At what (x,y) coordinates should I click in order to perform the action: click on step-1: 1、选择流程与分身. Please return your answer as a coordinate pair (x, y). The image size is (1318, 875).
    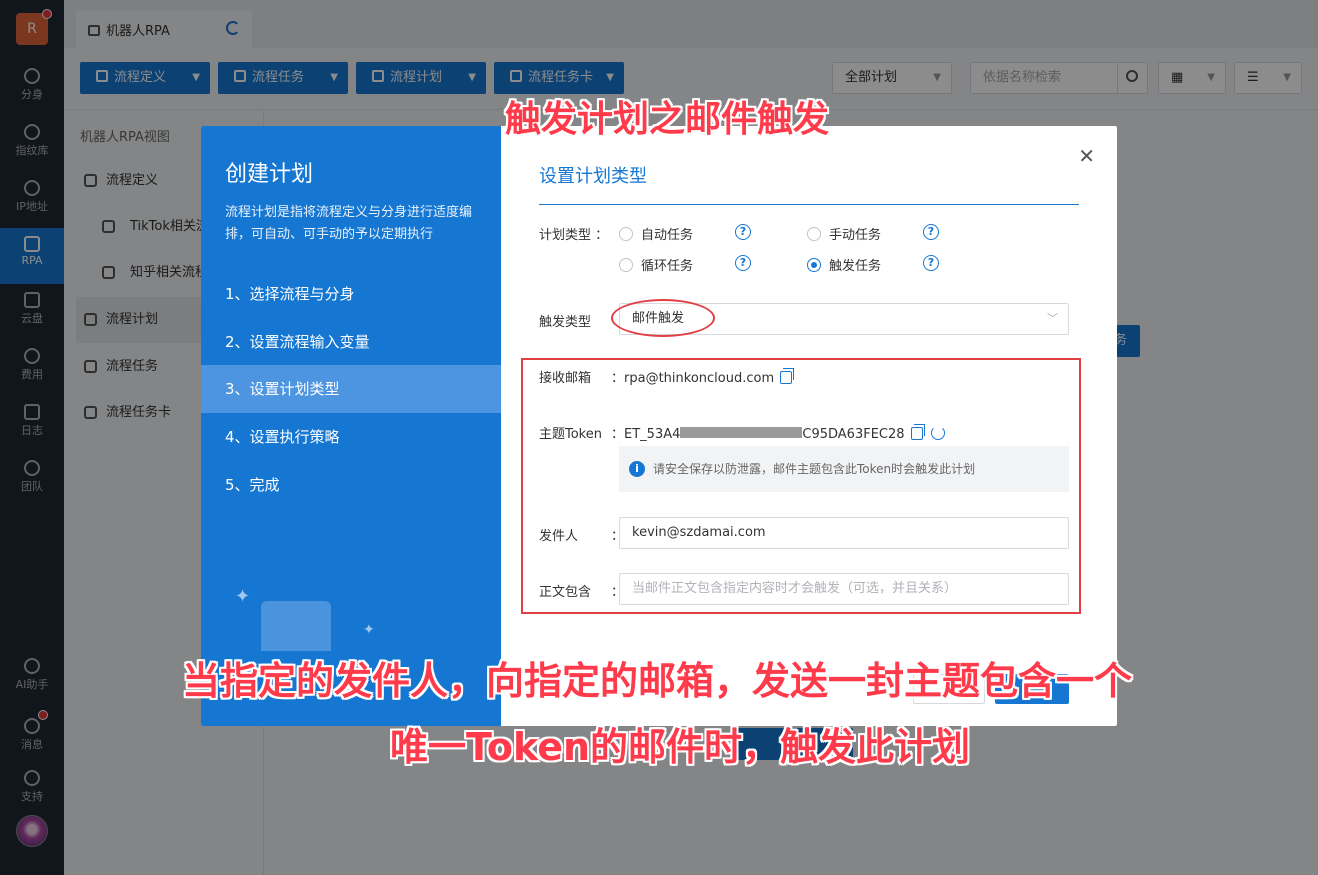
    Looking at the image, I should click on (290, 294).